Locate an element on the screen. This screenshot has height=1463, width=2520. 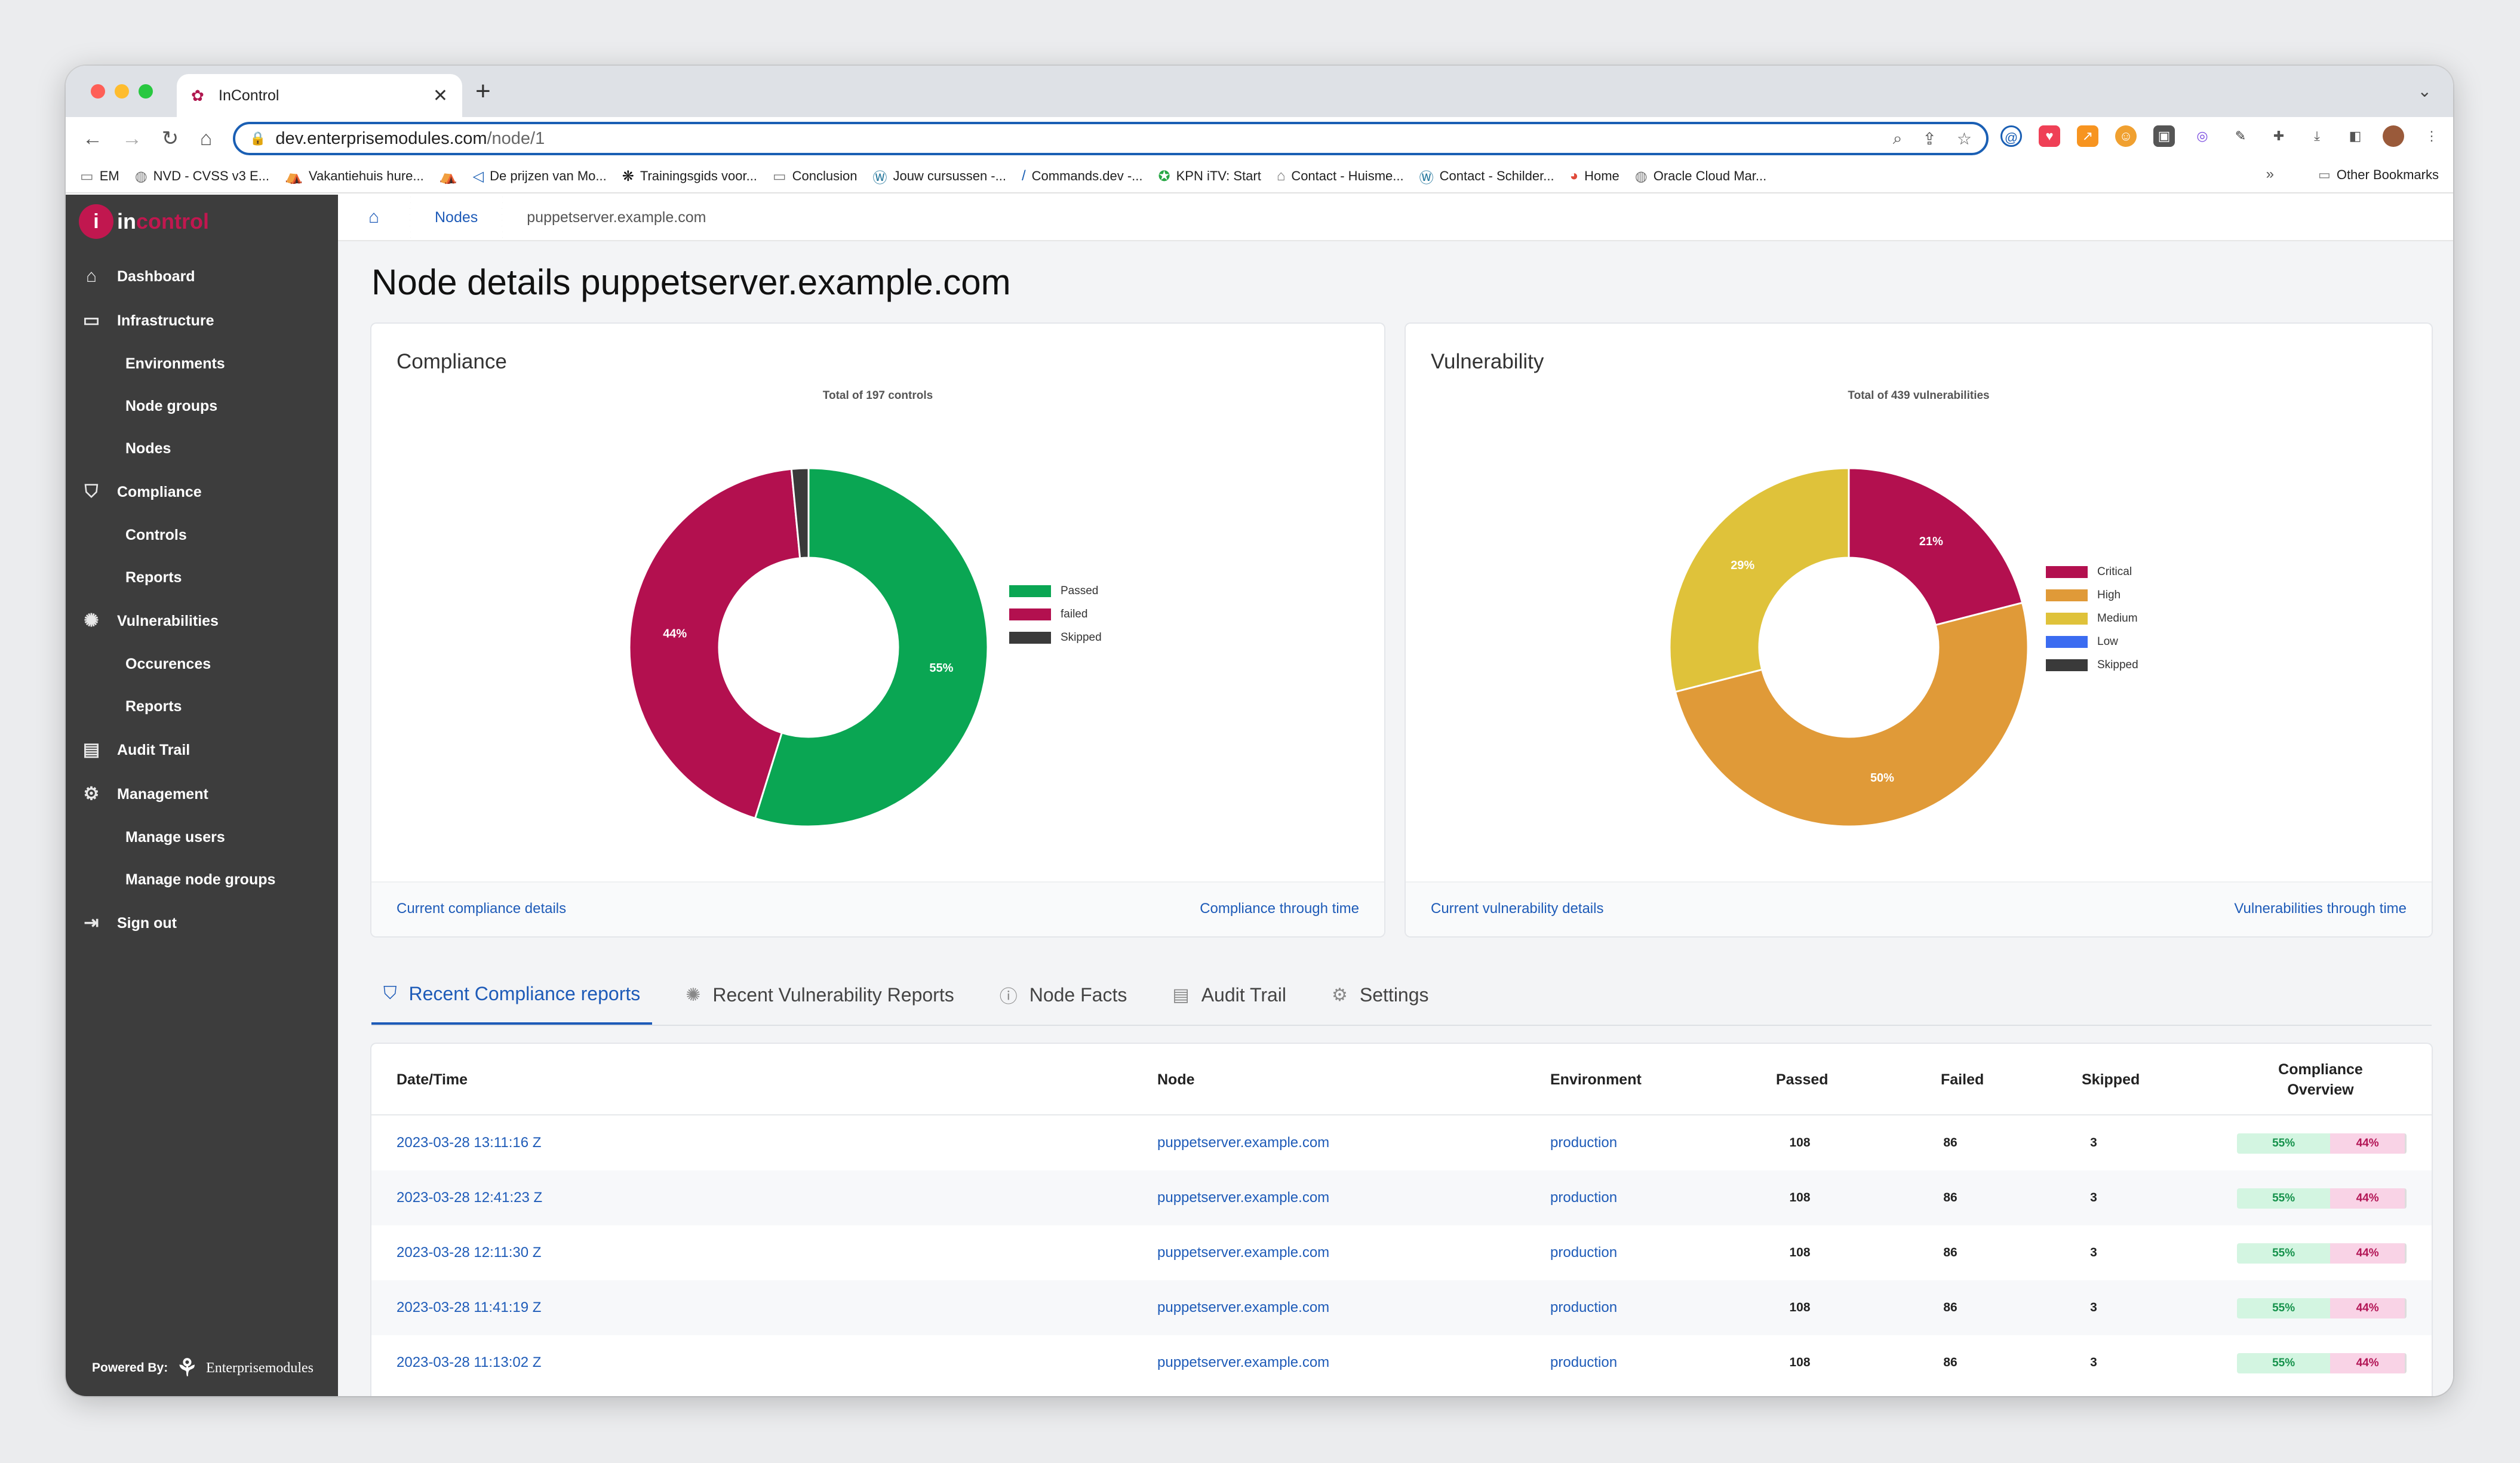
pocket-icon: ♥ is located at coordinates (2049, 136).